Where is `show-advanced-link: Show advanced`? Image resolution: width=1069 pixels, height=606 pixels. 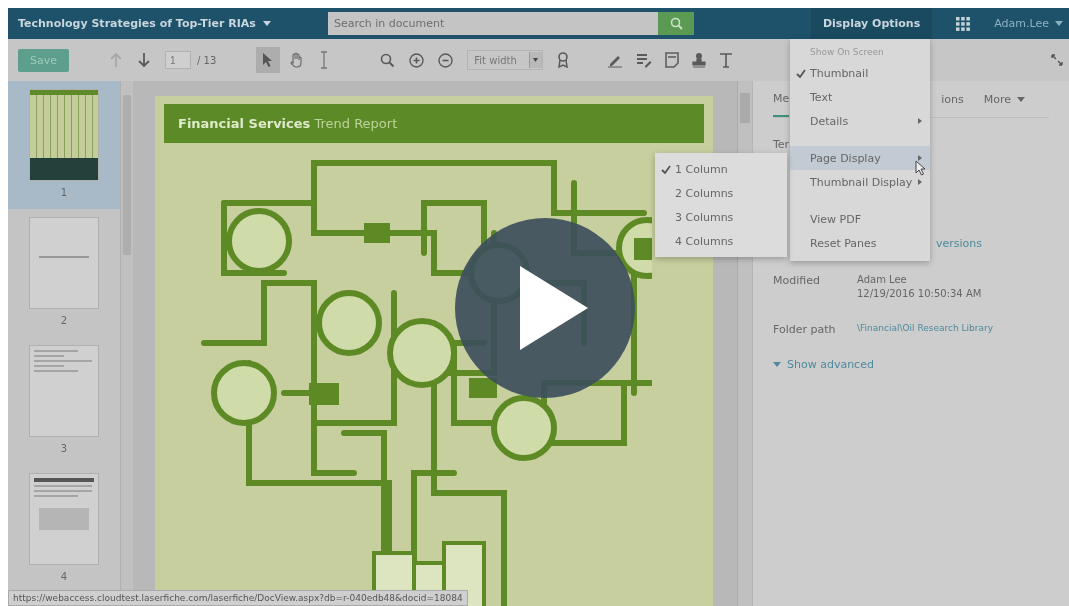 show-advanced-link: Show advanced is located at coordinates (921, 364).